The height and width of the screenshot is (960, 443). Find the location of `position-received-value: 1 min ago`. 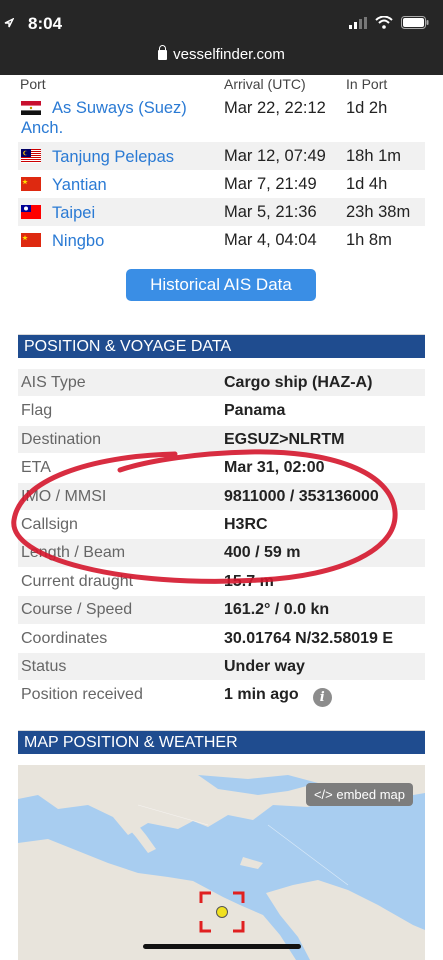

position-received-value: 1 min ago is located at coordinates (261, 695).